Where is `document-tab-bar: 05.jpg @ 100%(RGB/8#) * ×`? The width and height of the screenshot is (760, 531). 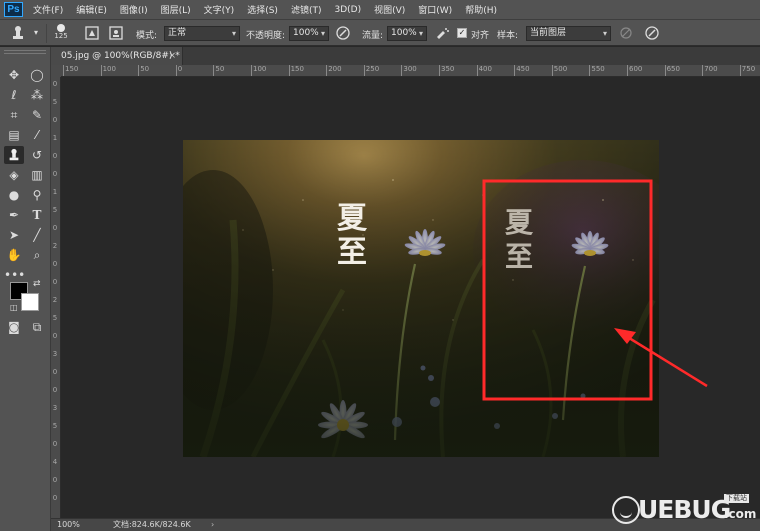 document-tab-bar: 05.jpg @ 100%(RGB/8#) * × is located at coordinates (405, 56).